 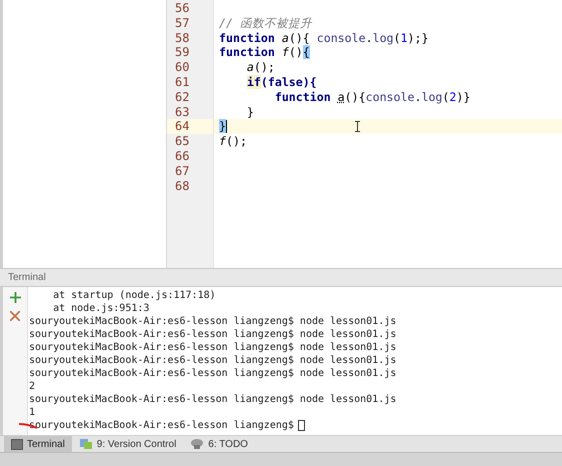 I want to click on line-number: 66, so click(x=182, y=155).